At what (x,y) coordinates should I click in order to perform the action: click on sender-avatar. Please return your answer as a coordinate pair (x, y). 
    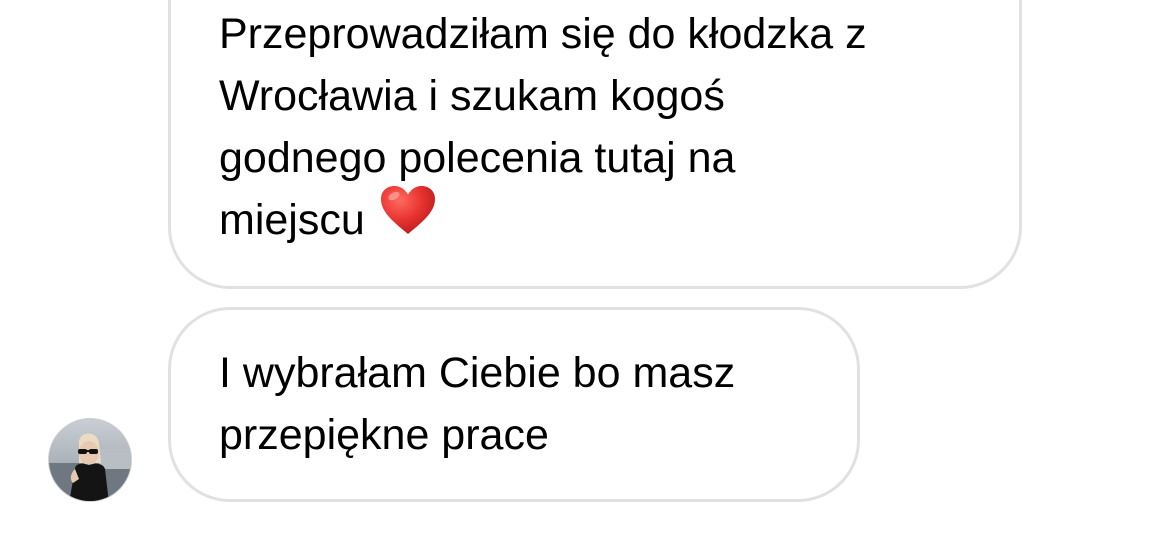
    Looking at the image, I should click on (90, 460).